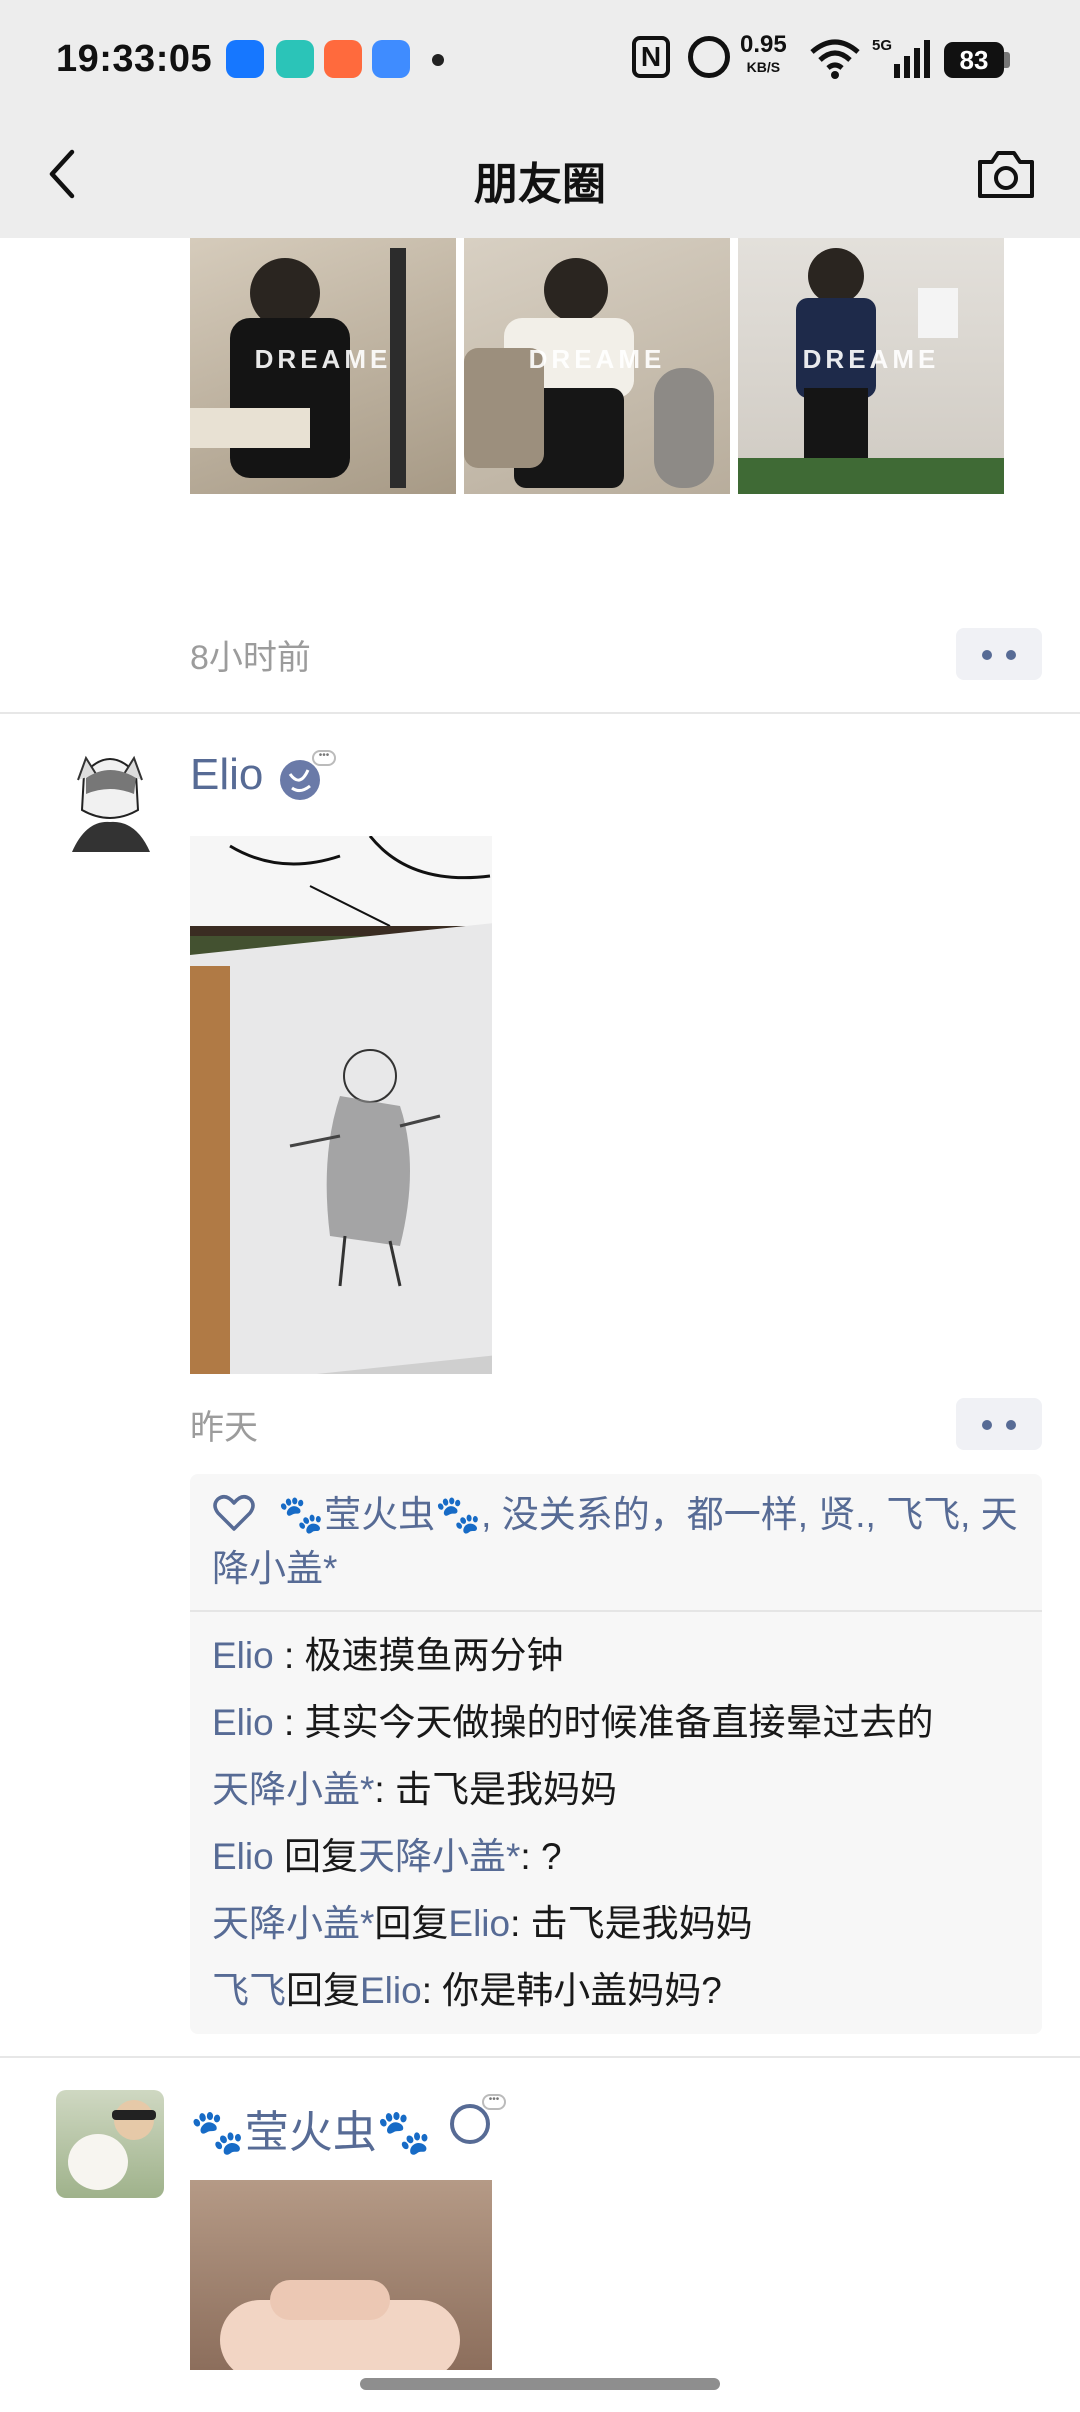 Image resolution: width=1080 pixels, height=2412 pixels. I want to click on heart-icon, so click(234, 1513).